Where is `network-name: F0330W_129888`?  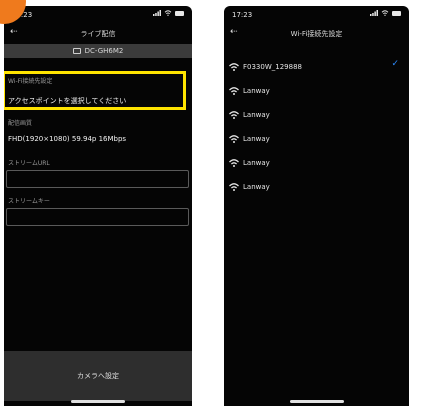
network-name: F0330W_129888 is located at coordinates (272, 67).